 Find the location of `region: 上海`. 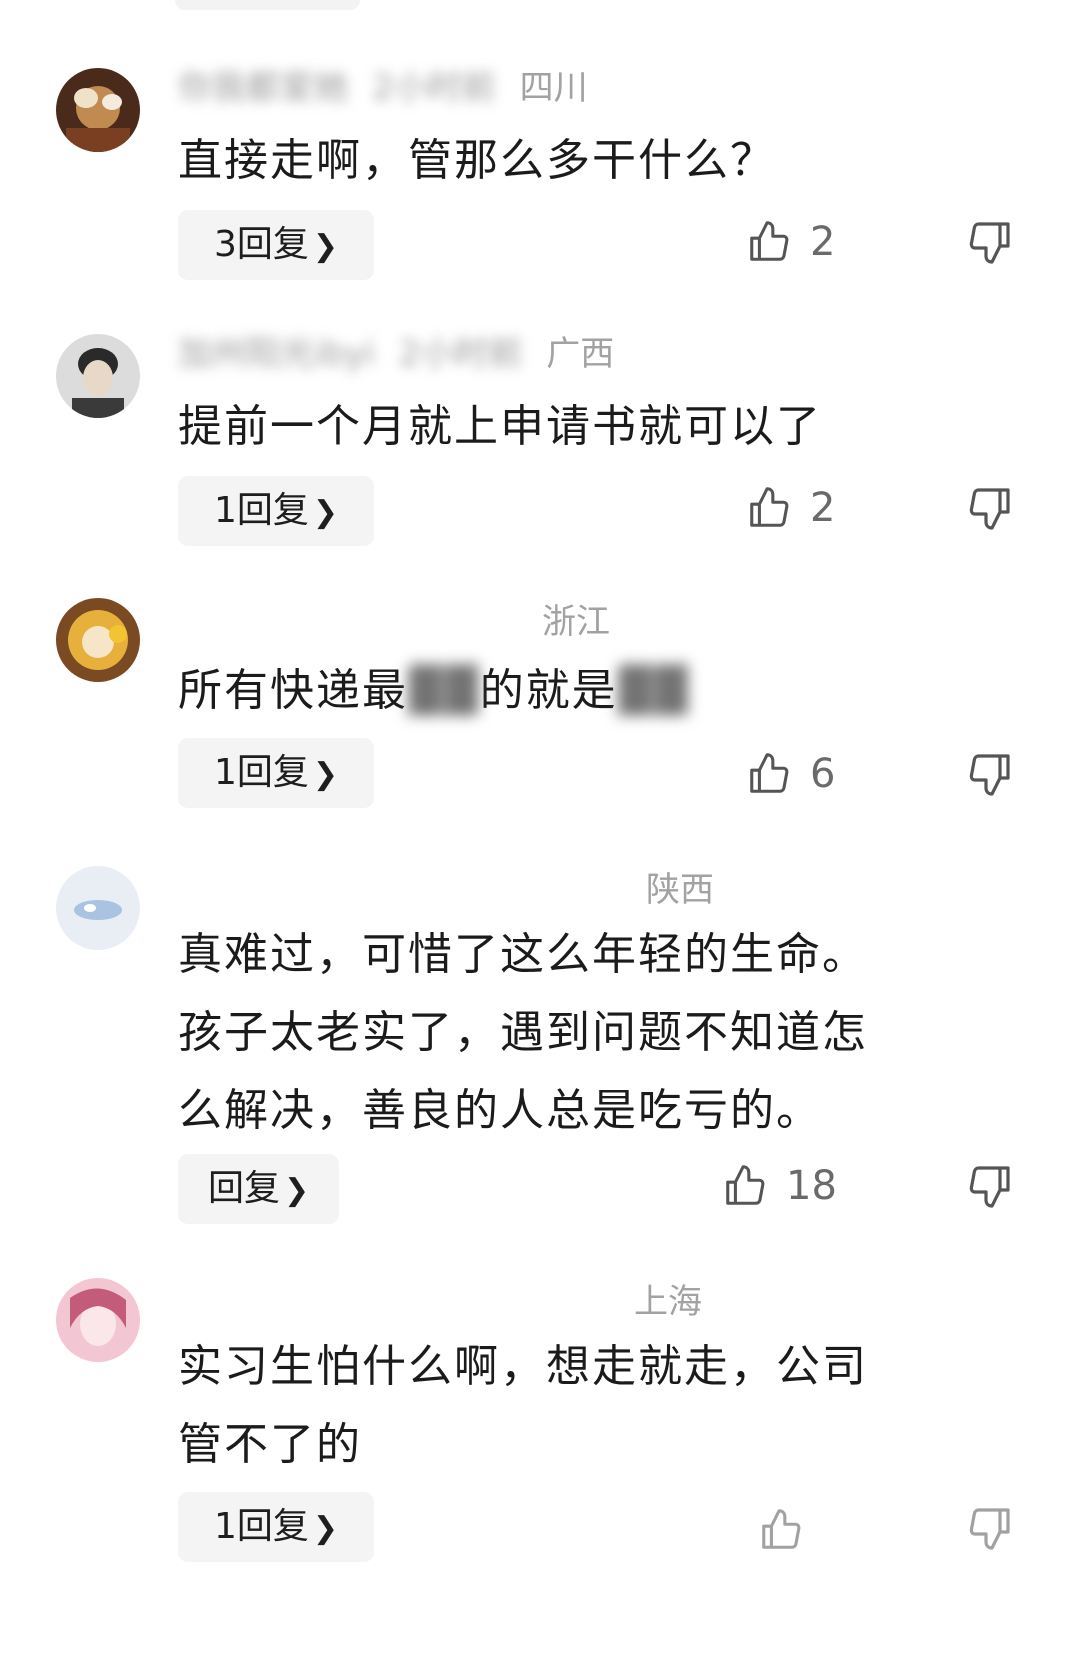

region: 上海 is located at coordinates (668, 1302).